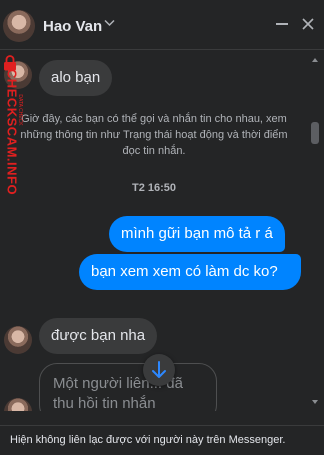  I want to click on message-timestamp: T2 16:50, so click(154, 188).